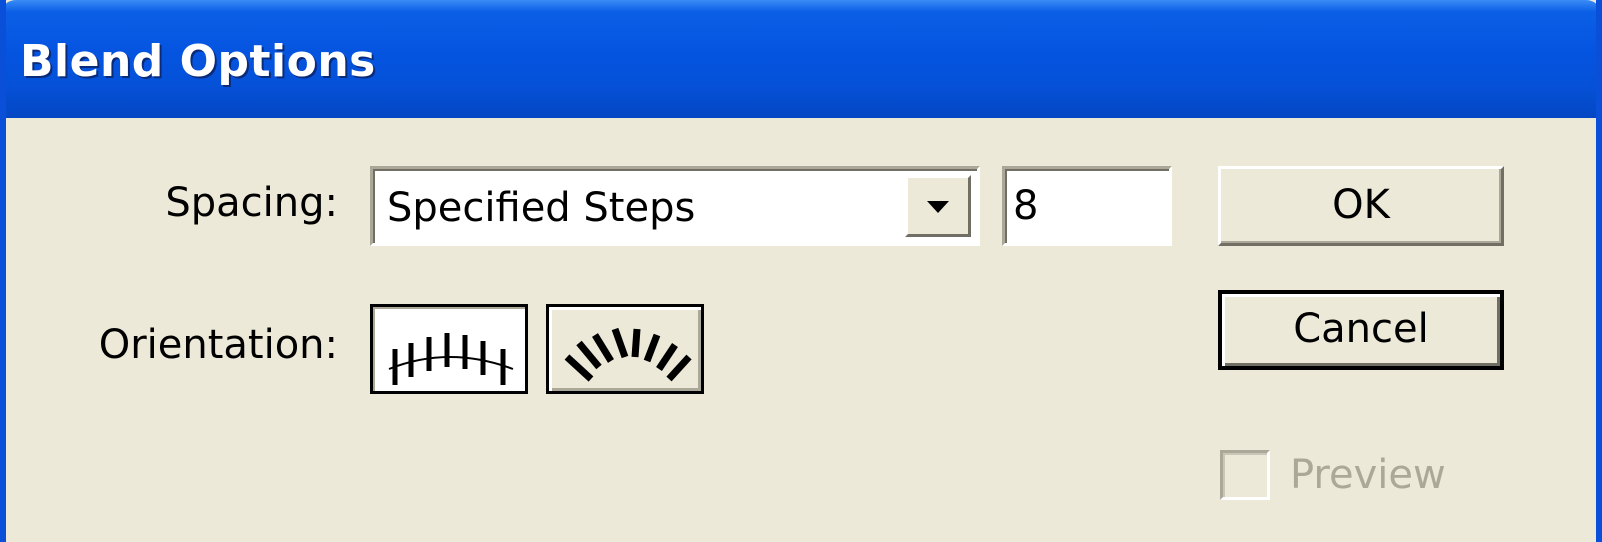 This screenshot has height=542, width=1602. What do you see at coordinates (1368, 475) in the screenshot?
I see `preview-label: Preview` at bounding box center [1368, 475].